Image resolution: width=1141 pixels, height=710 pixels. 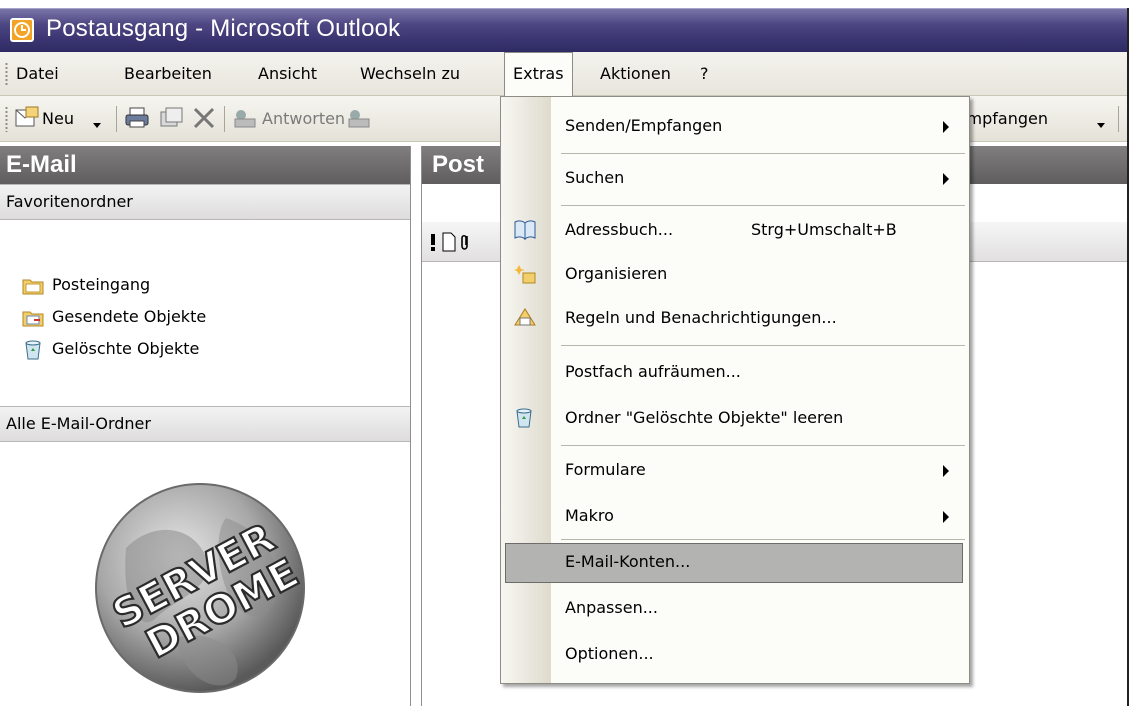 What do you see at coordinates (410, 74) in the screenshot?
I see `menu-wechseln-zu: Wechseln zu` at bounding box center [410, 74].